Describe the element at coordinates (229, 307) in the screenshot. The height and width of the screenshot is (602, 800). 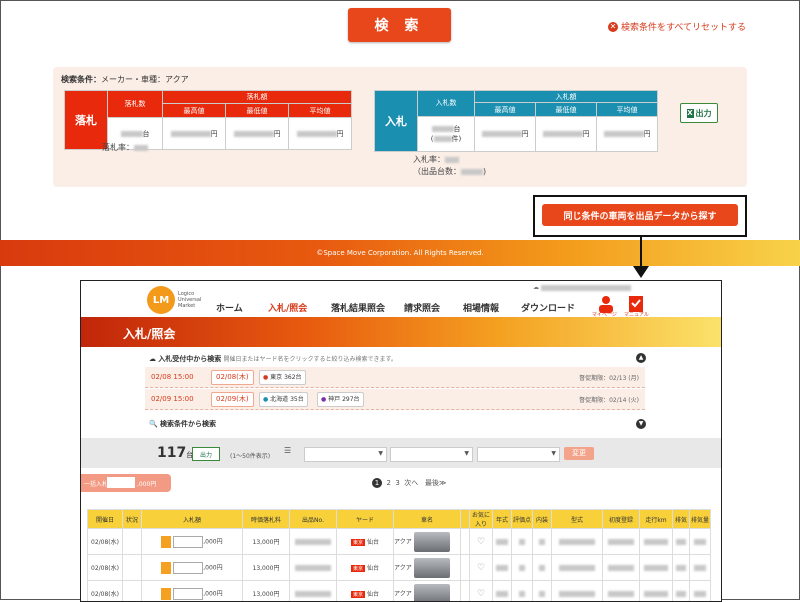
I see `nav-home: ホーム` at that location.